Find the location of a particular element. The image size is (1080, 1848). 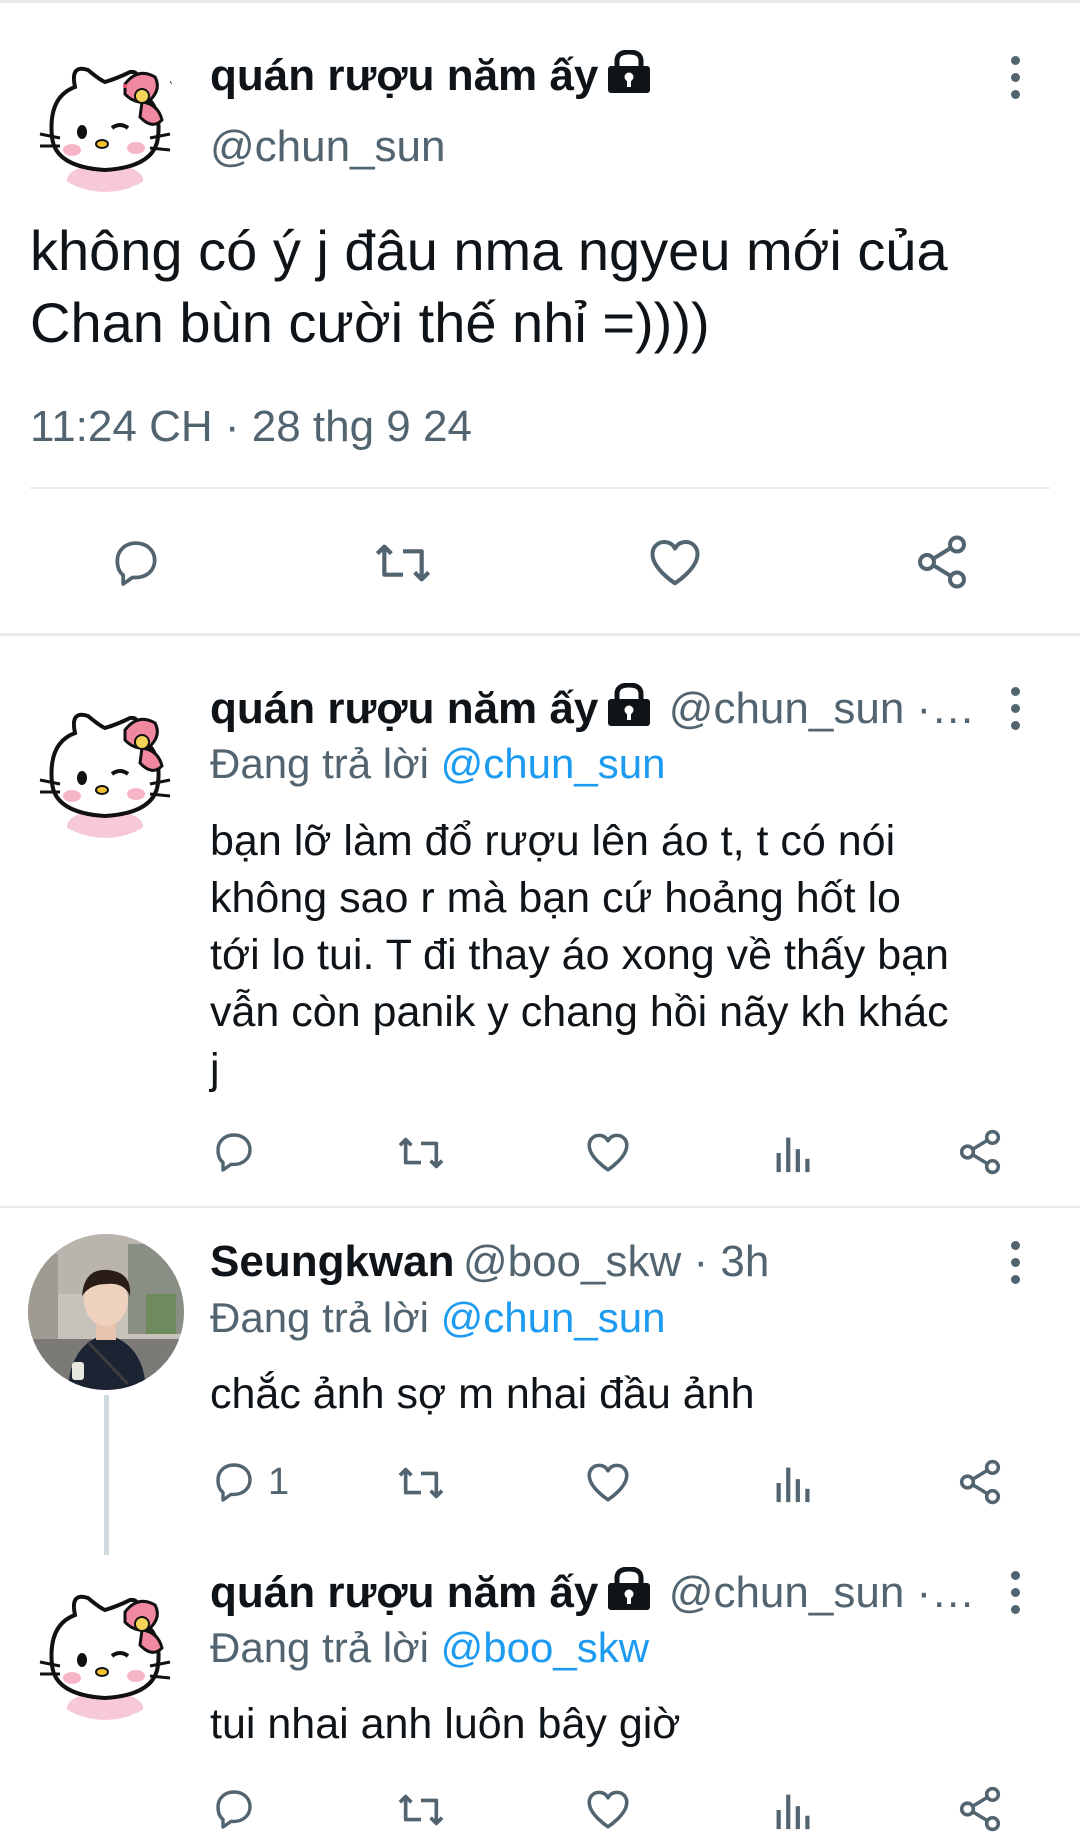

reply-text-line: chắc ảnh sợ m nhai đầu ảnh is located at coordinates (482, 1394).